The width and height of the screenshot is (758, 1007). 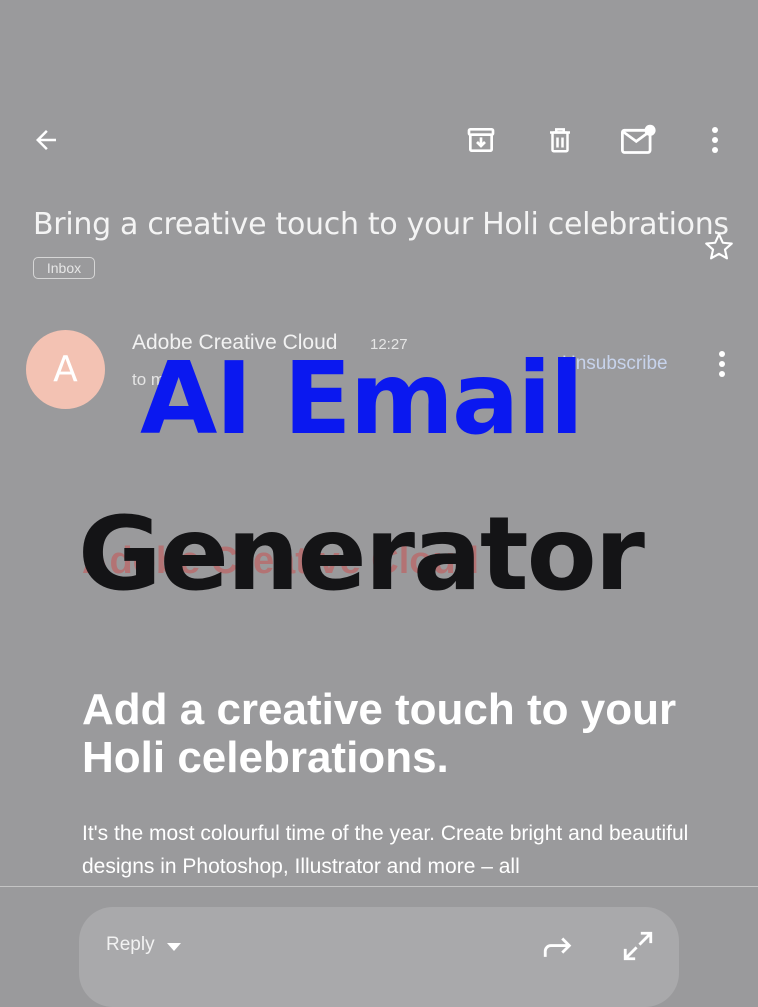 I want to click on divider, so click(x=379, y=886).